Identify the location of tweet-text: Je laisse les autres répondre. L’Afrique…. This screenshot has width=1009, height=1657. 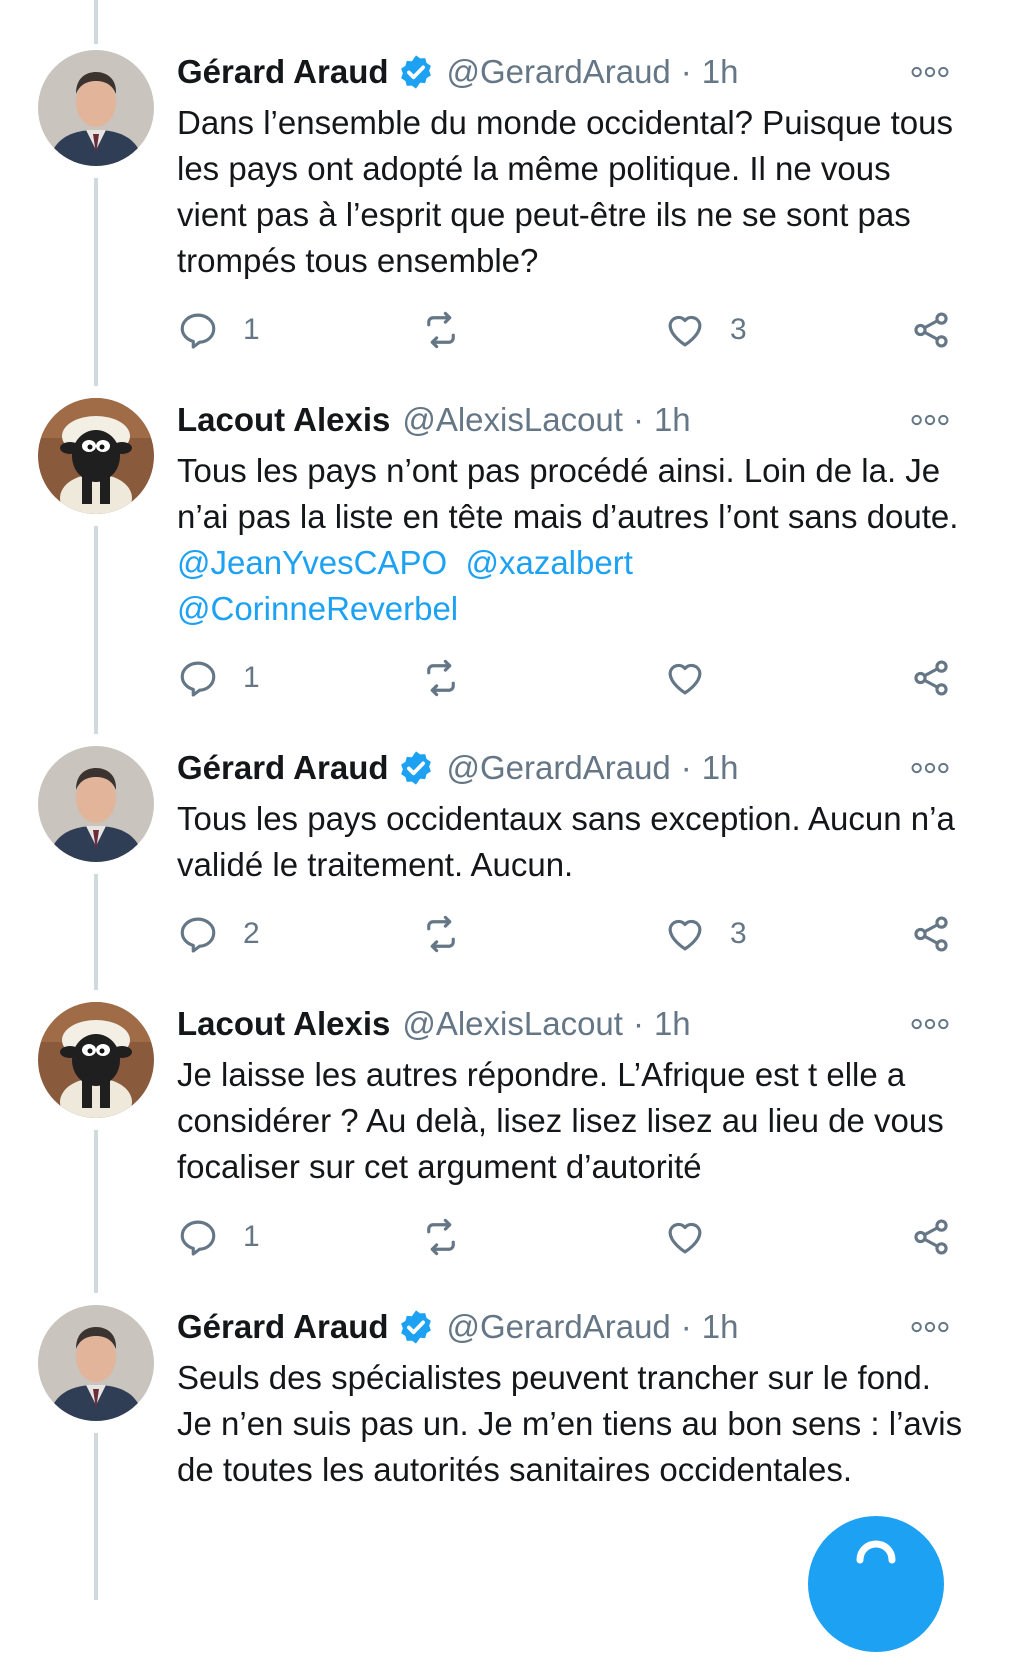
(565, 1120).